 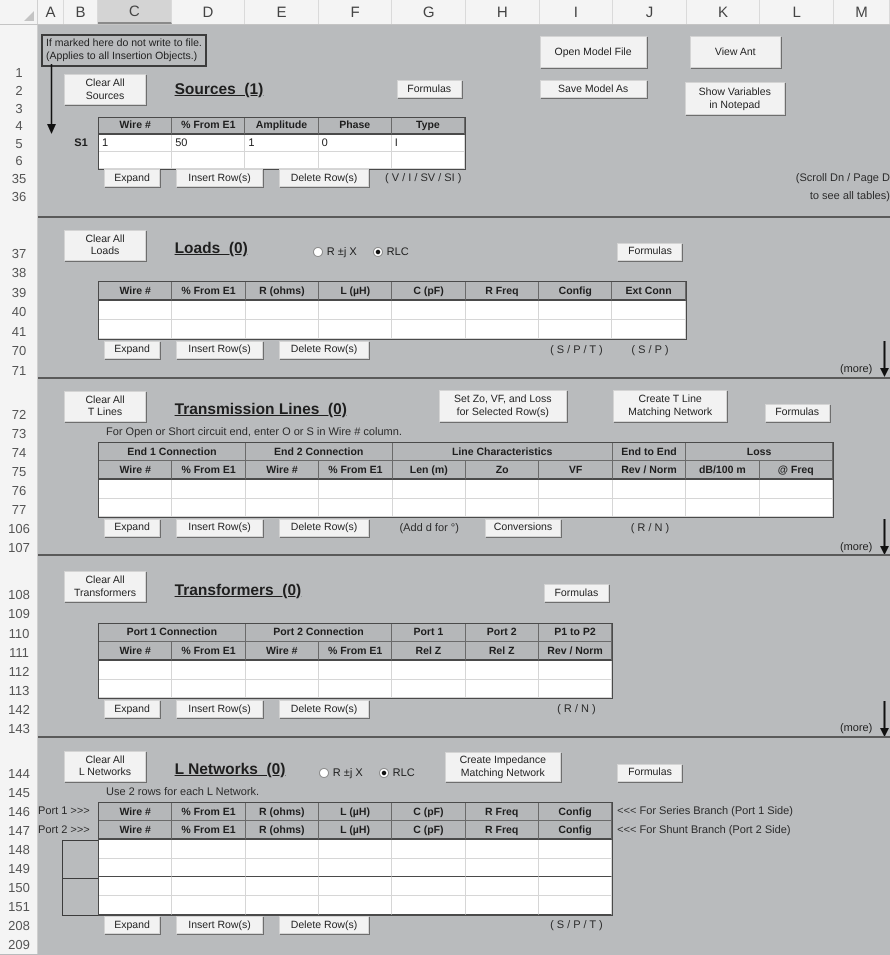 What do you see at coordinates (649, 350) in the screenshot?
I see `config-hint: ( S / P )` at bounding box center [649, 350].